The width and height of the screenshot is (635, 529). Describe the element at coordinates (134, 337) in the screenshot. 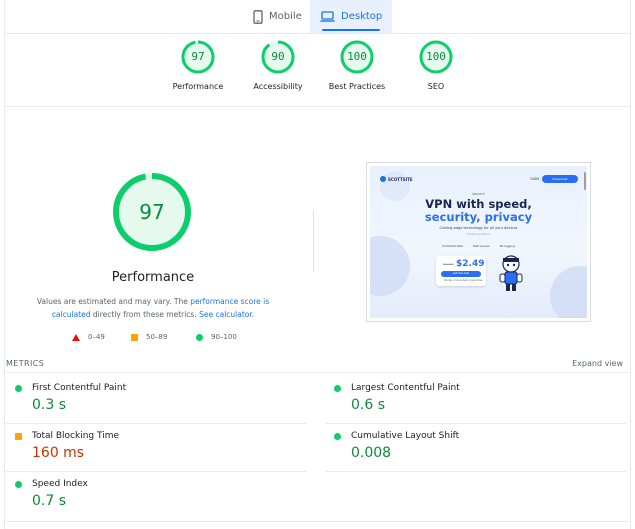

I see `square-icon` at that location.